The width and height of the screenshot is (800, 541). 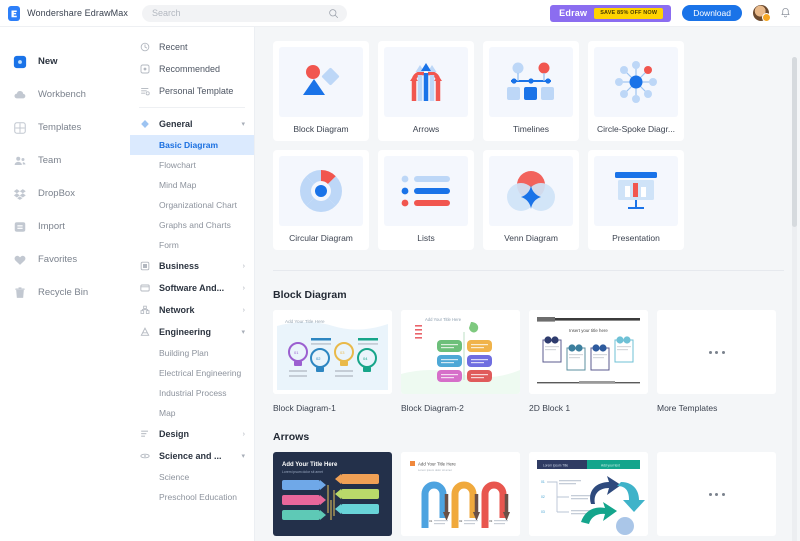 I want to click on category-group-business: Business ›, so click(x=192, y=266).